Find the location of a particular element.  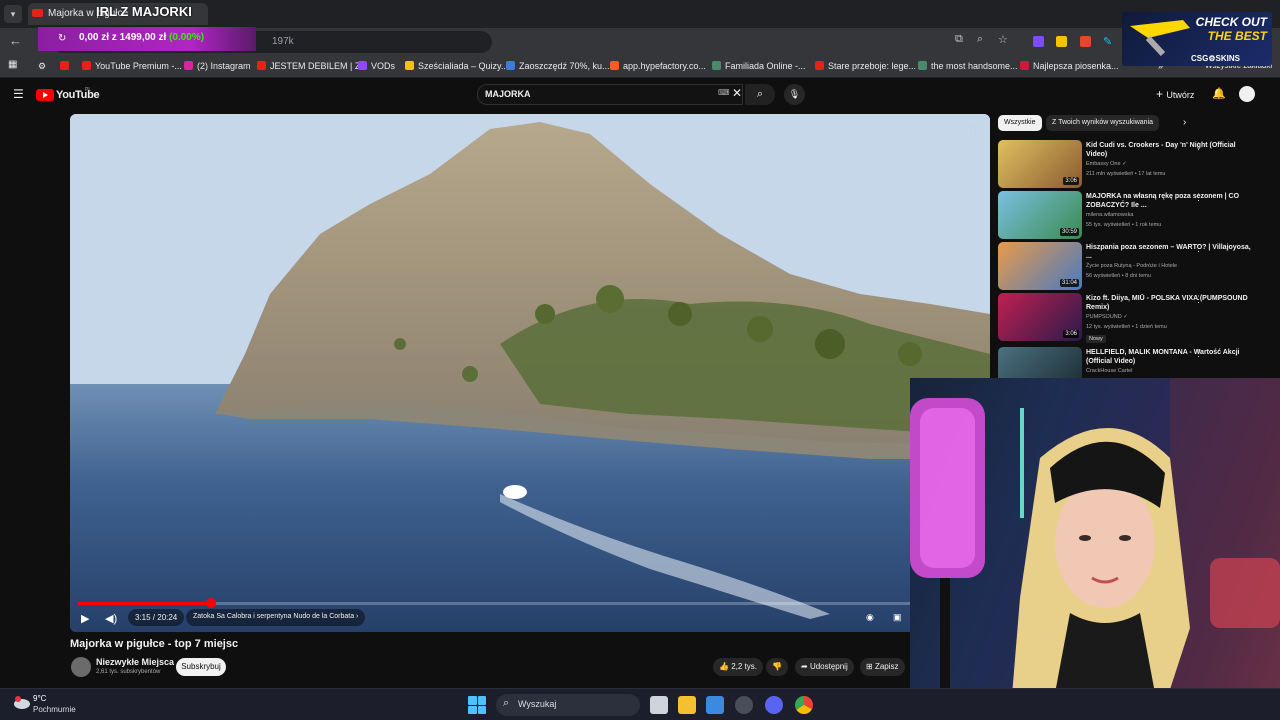

video-progress-bar is located at coordinates (494, 603).